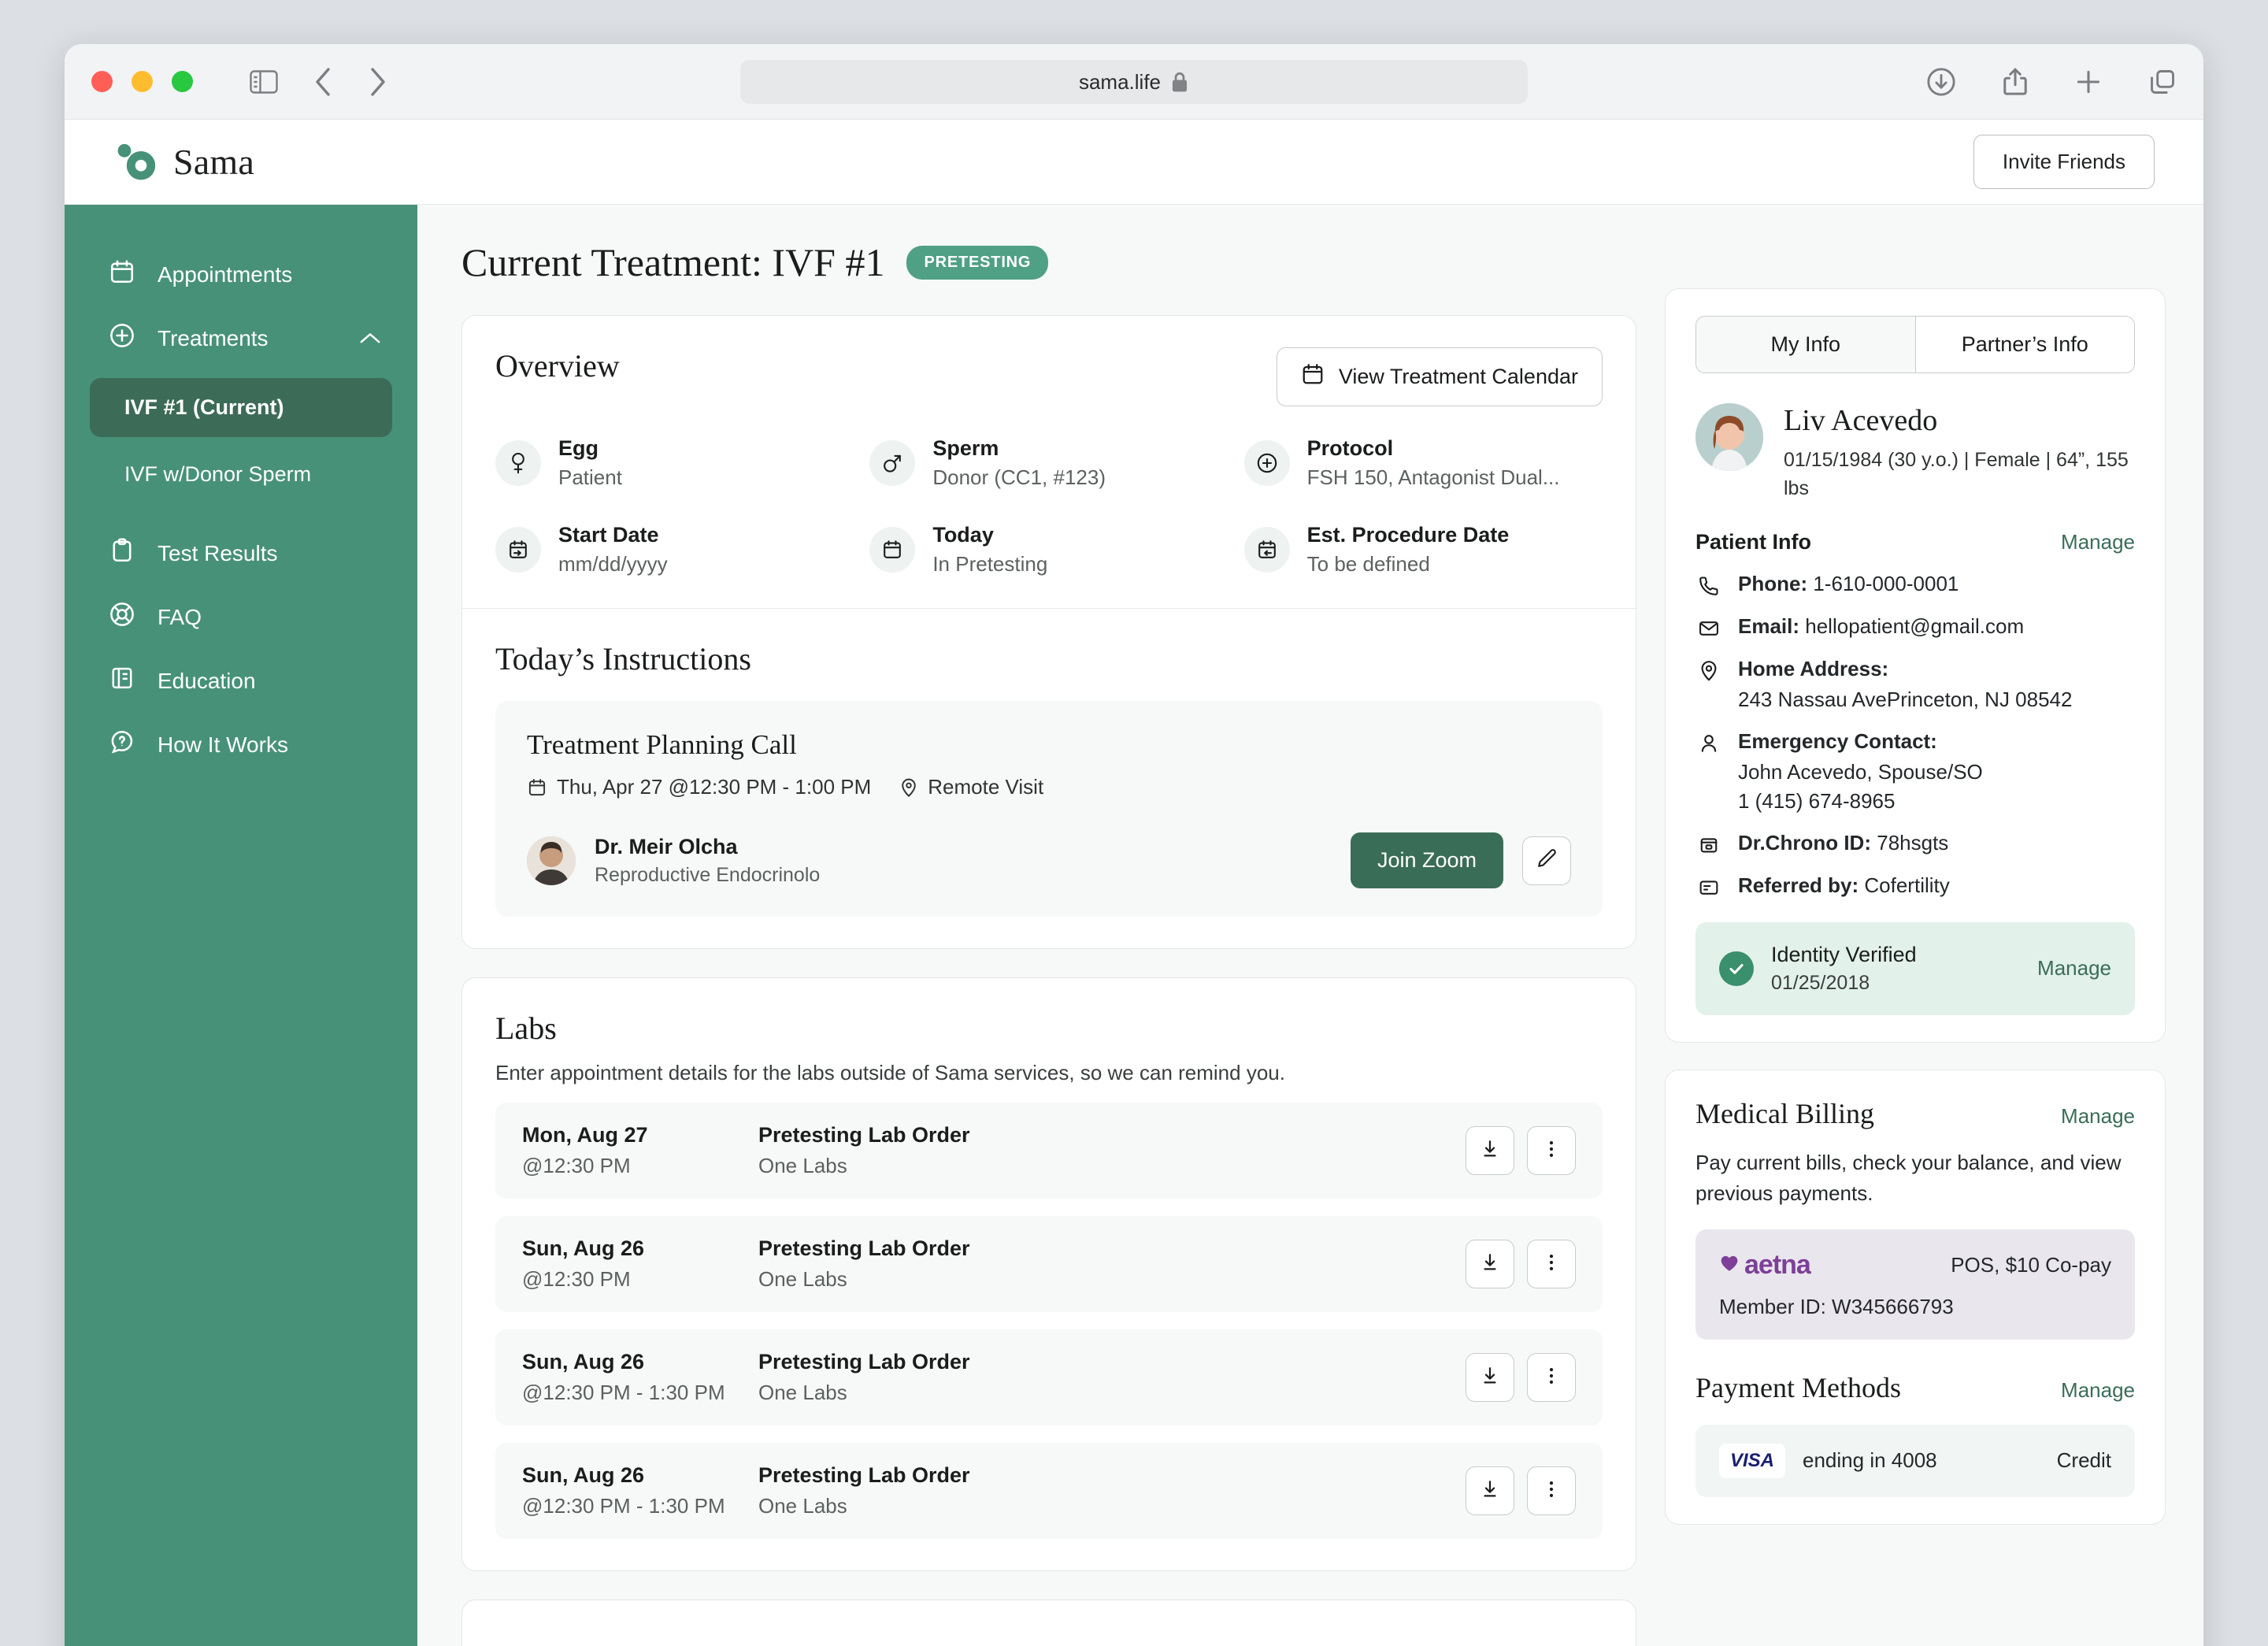 The width and height of the screenshot is (2268, 1646). I want to click on payment-method-row: VISA ending in 4008 Credit, so click(1915, 1460).